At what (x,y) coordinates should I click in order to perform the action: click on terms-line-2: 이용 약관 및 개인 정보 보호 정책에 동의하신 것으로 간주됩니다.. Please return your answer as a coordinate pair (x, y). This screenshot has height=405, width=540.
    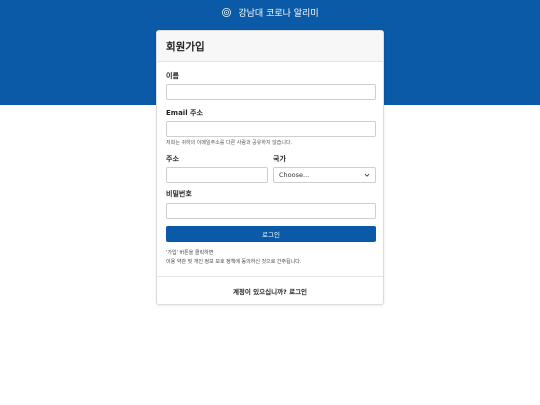
    Looking at the image, I should click on (234, 262).